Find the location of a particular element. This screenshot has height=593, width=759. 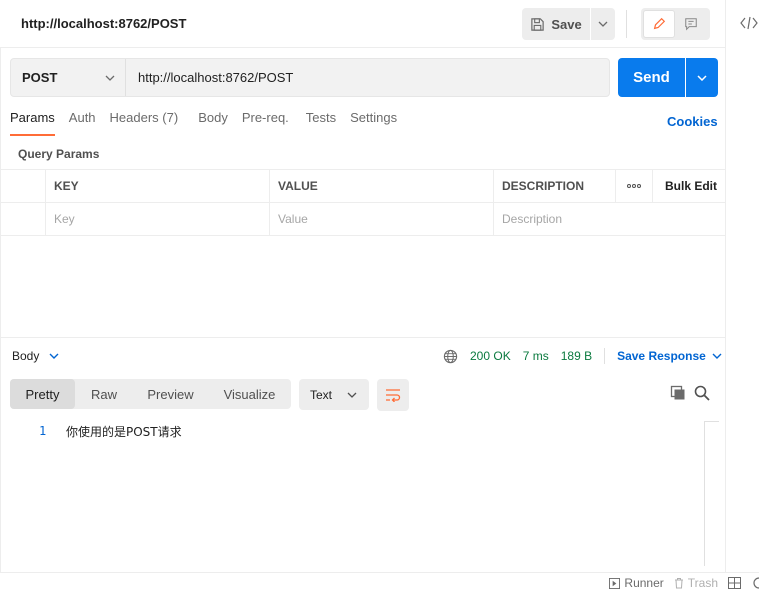

trash-label: Trash is located at coordinates (702, 583).